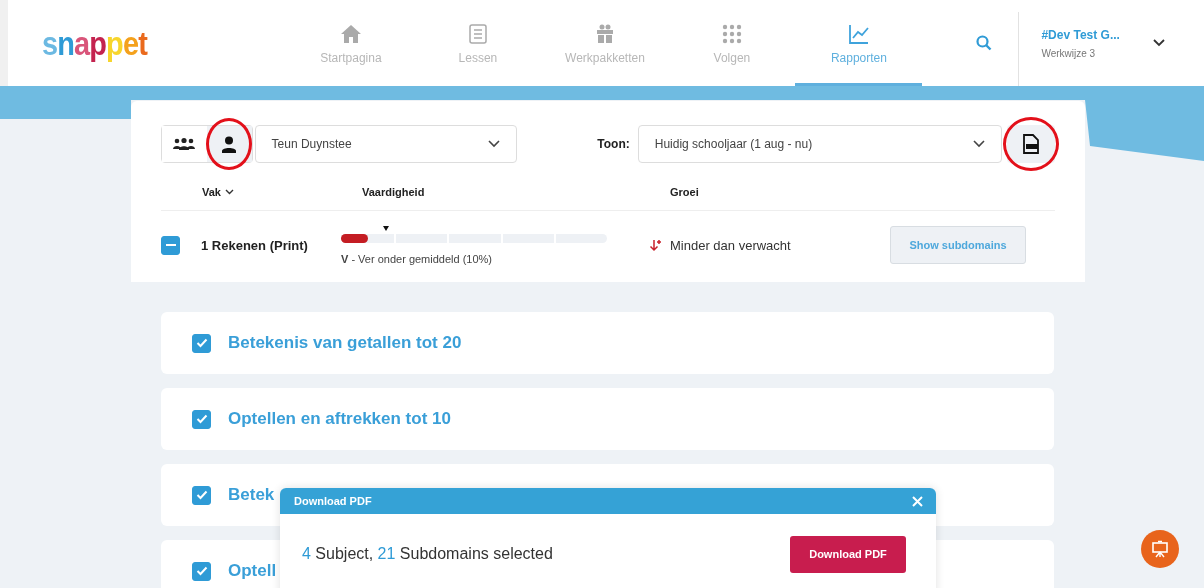  Describe the element at coordinates (858, 33) in the screenshot. I see `chart-icon` at that location.